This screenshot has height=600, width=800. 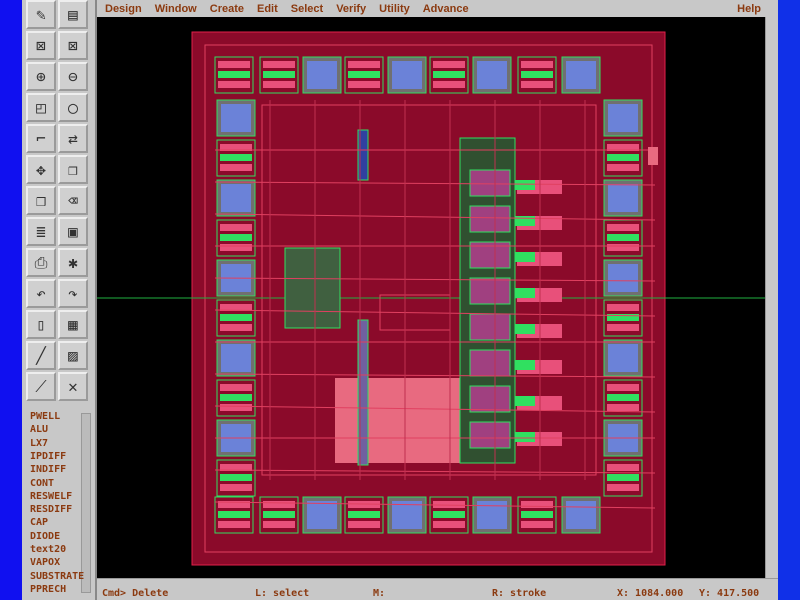 What do you see at coordinates (73, 355) in the screenshot?
I see `3d-icon: ▨` at bounding box center [73, 355].